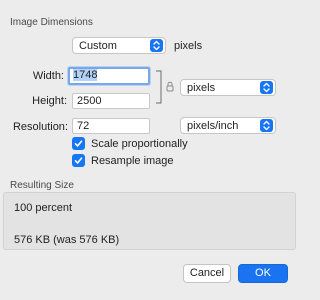 This screenshot has width=320, height=300. I want to click on size-unit-value: pixels, so click(201, 88).